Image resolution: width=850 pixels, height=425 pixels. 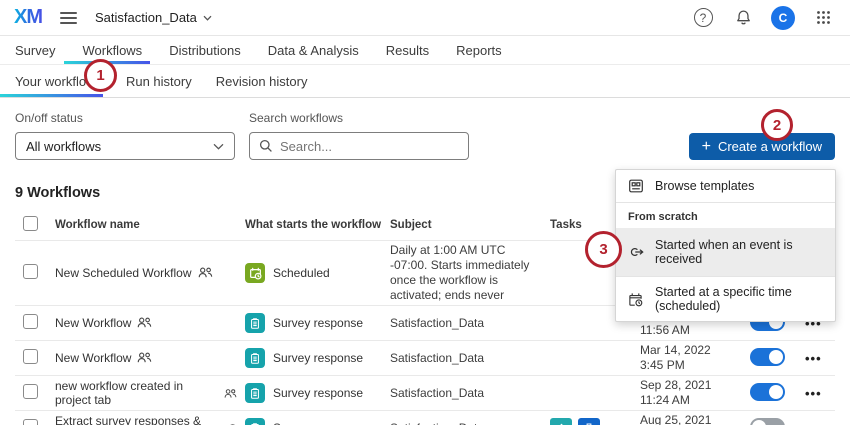 What do you see at coordinates (255, 273) in the screenshot?
I see `scheduled-trigger-icon` at bounding box center [255, 273].